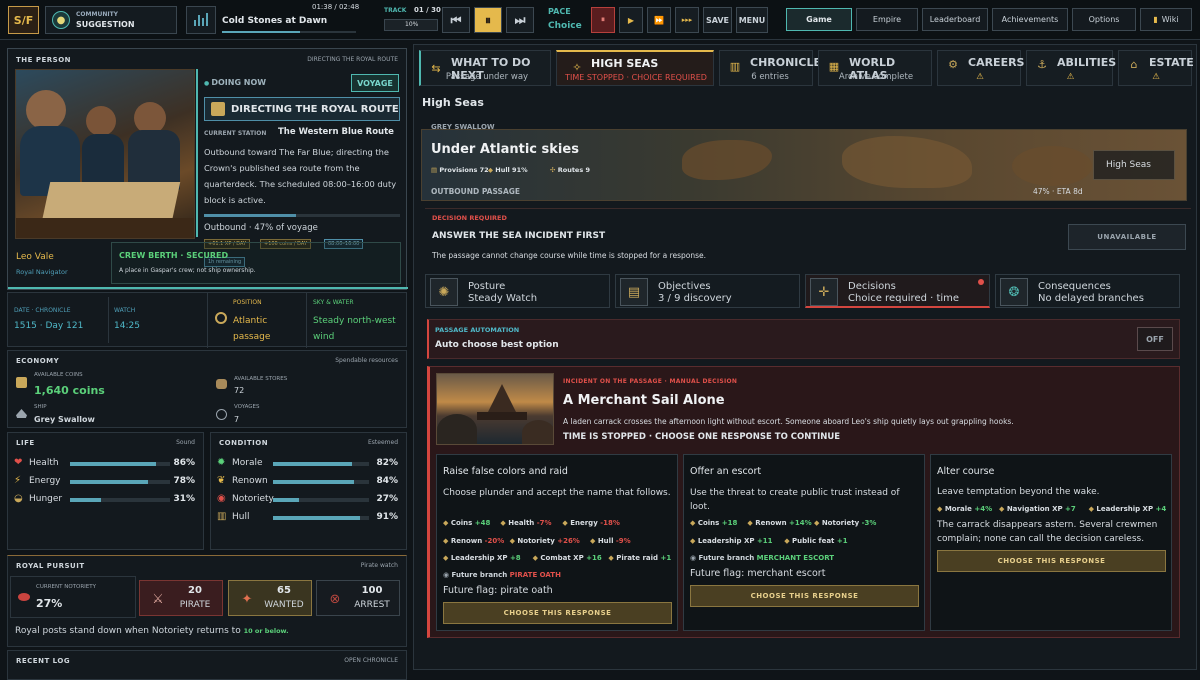  I want to click on pursuit-level-wanted: ✦ 65 WANTED, so click(270, 598).